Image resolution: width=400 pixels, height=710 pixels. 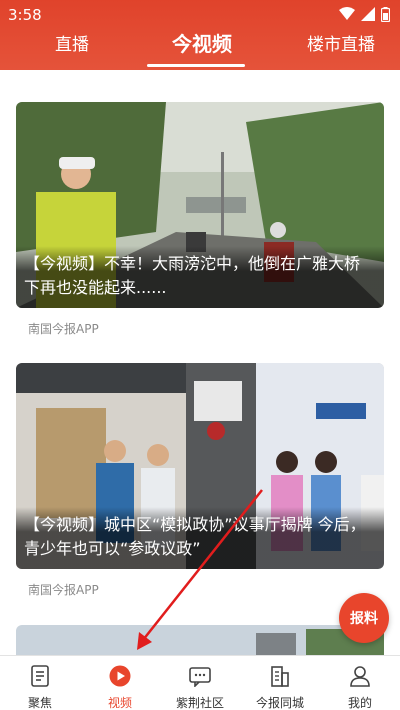 I want to click on chat-icon, so click(x=200, y=677).